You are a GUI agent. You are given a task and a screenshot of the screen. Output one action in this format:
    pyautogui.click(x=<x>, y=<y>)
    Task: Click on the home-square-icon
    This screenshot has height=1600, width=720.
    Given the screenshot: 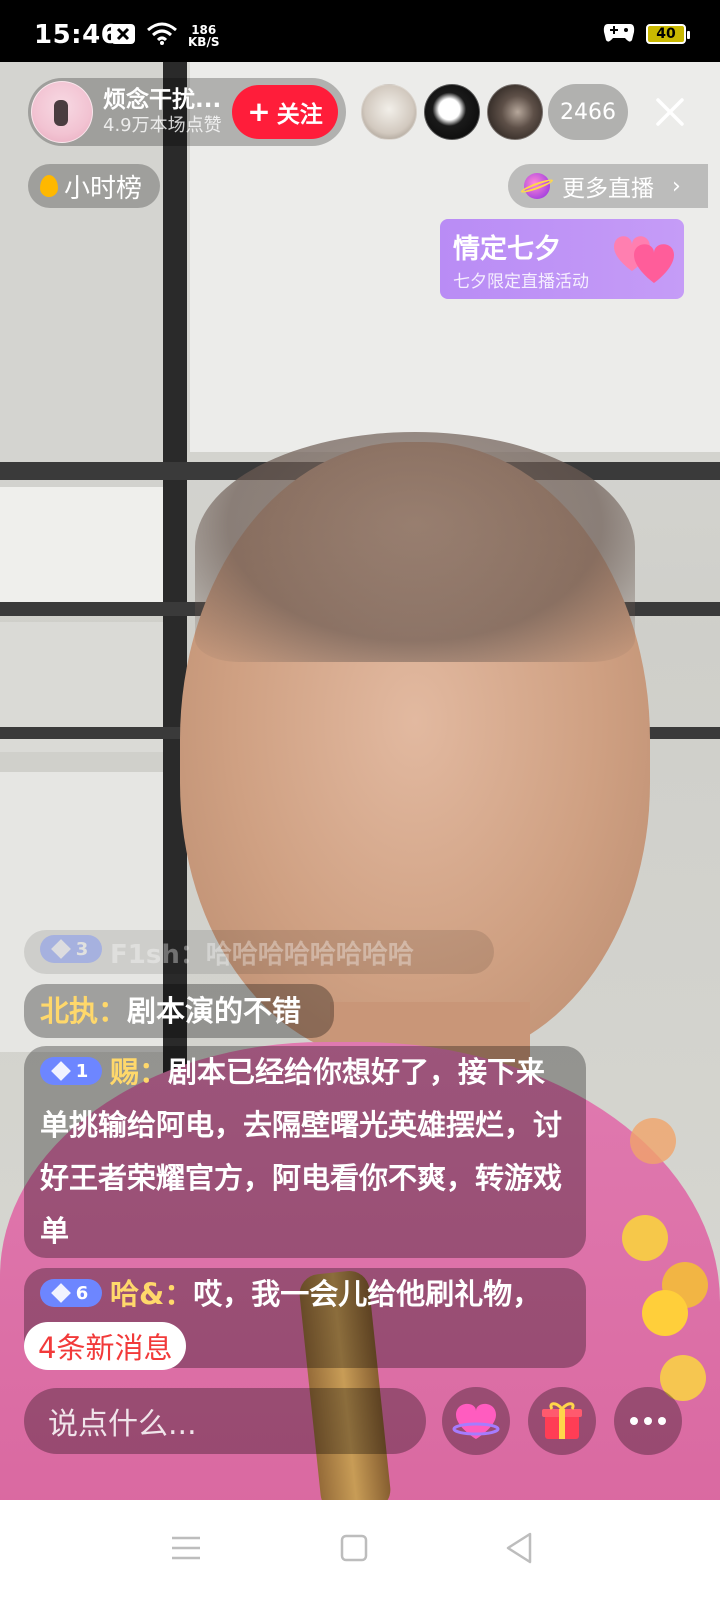 What is the action you would take?
    pyautogui.click(x=354, y=1548)
    